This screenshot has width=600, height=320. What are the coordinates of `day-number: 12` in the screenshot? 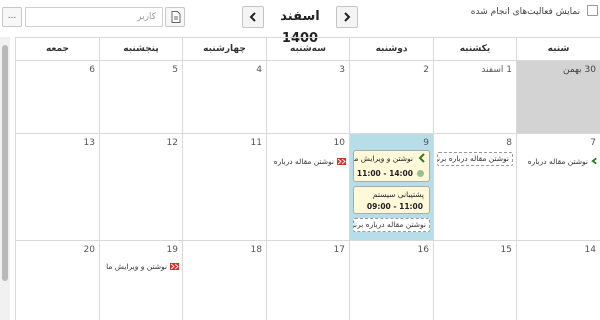 It's located at (172, 143).